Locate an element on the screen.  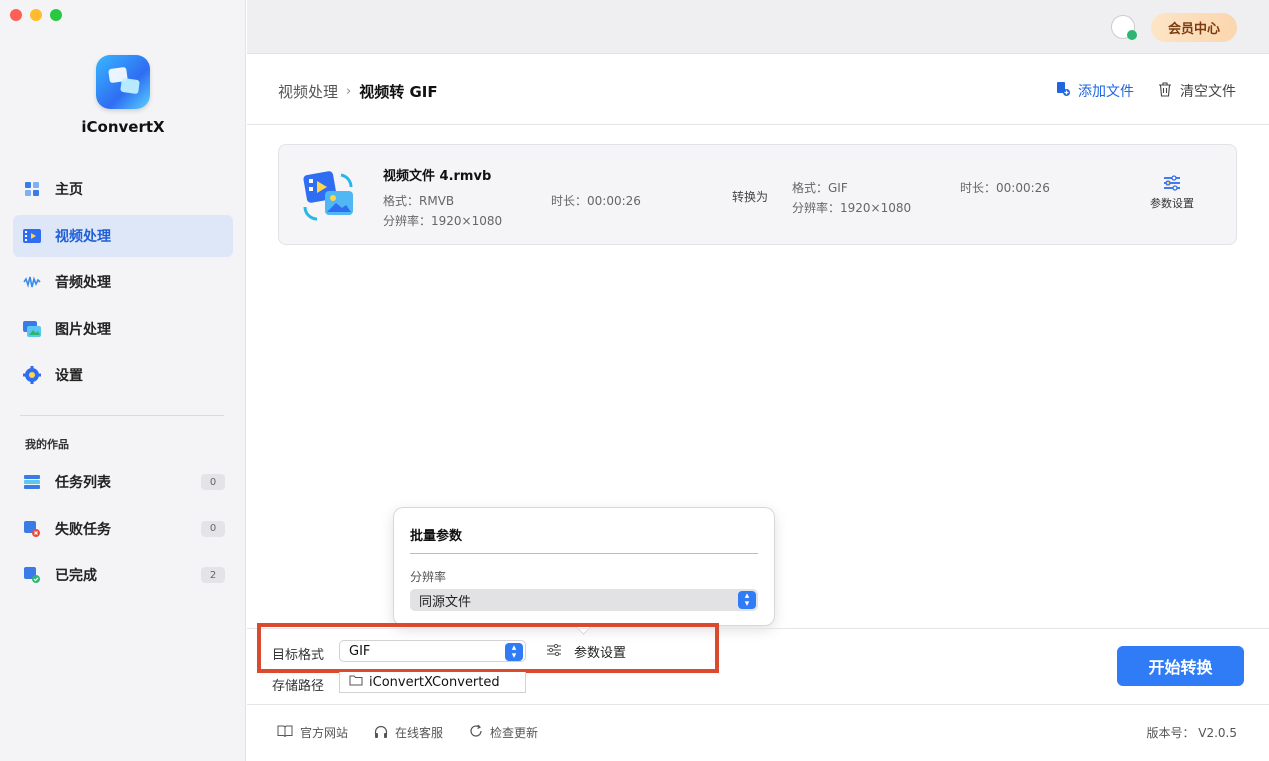
convert-to-label: 转换为 is located at coordinates (750, 197).